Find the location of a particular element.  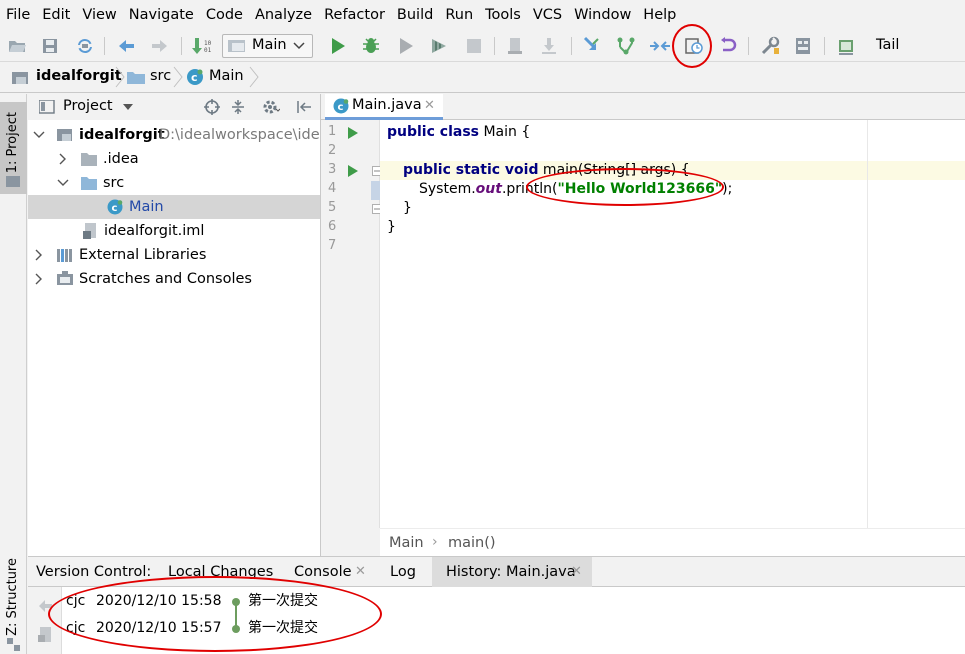

menu-navigate: Navigate is located at coordinates (161, 15).